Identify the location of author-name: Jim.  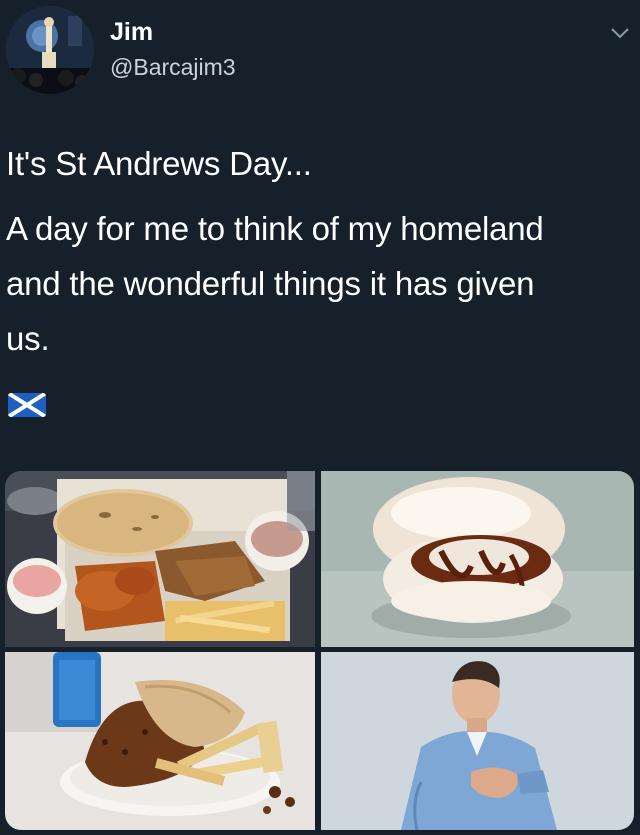
(131, 32).